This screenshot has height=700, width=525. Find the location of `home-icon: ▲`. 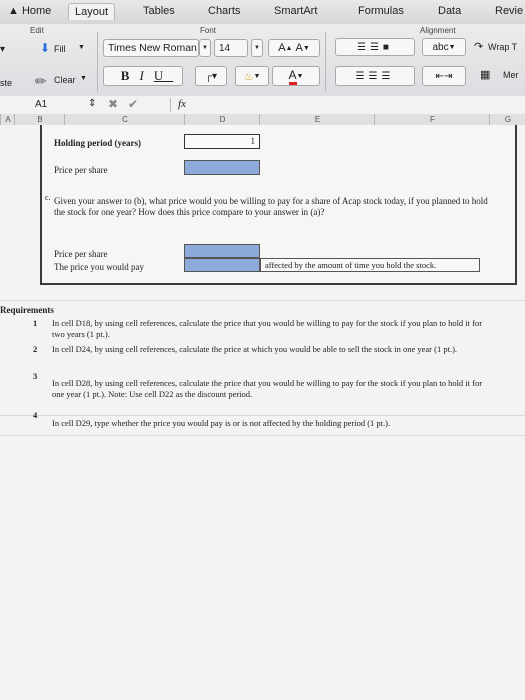

home-icon: ▲ is located at coordinates (13, 11).